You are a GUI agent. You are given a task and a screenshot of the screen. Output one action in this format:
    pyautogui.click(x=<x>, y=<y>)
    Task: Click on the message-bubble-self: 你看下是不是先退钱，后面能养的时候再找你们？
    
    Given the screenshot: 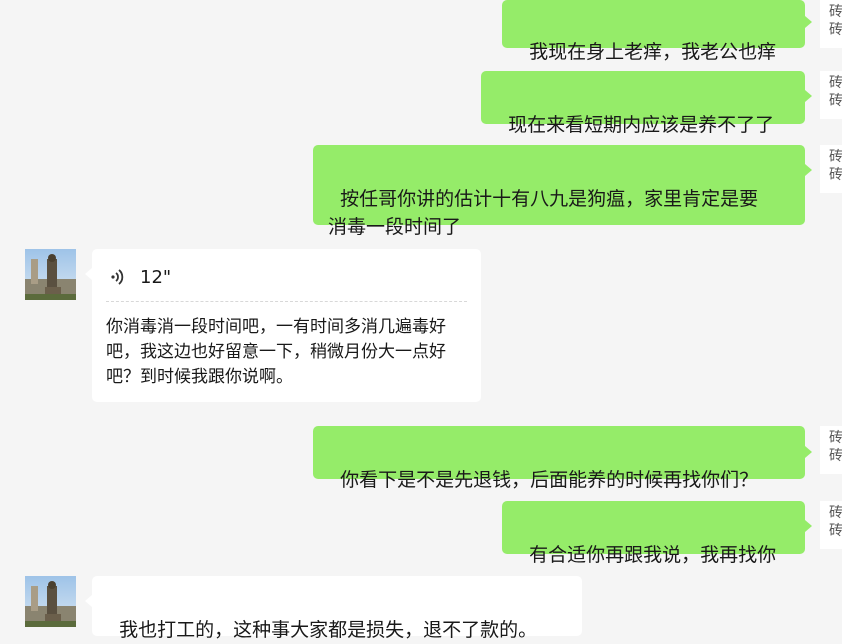 What is the action you would take?
    pyautogui.click(x=559, y=458)
    